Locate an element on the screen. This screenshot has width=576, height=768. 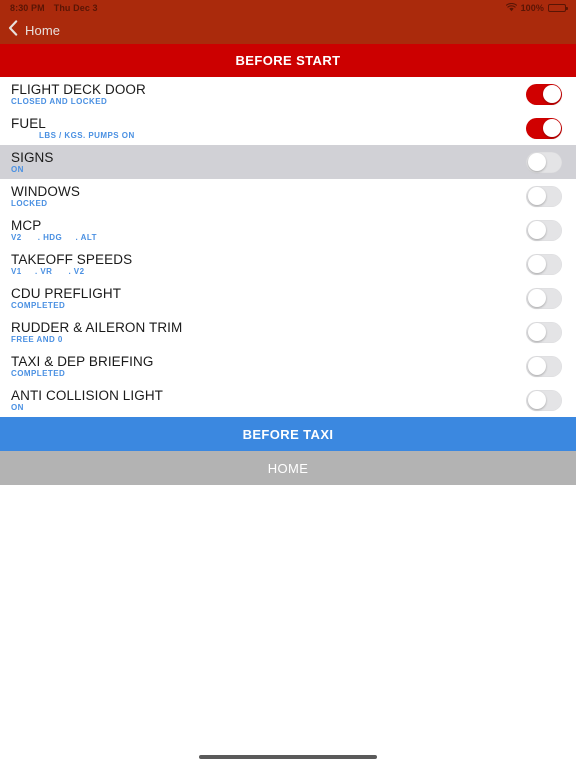
checklist-item-title: RUDDER & AILERON TRIM is located at coordinates (97, 327).